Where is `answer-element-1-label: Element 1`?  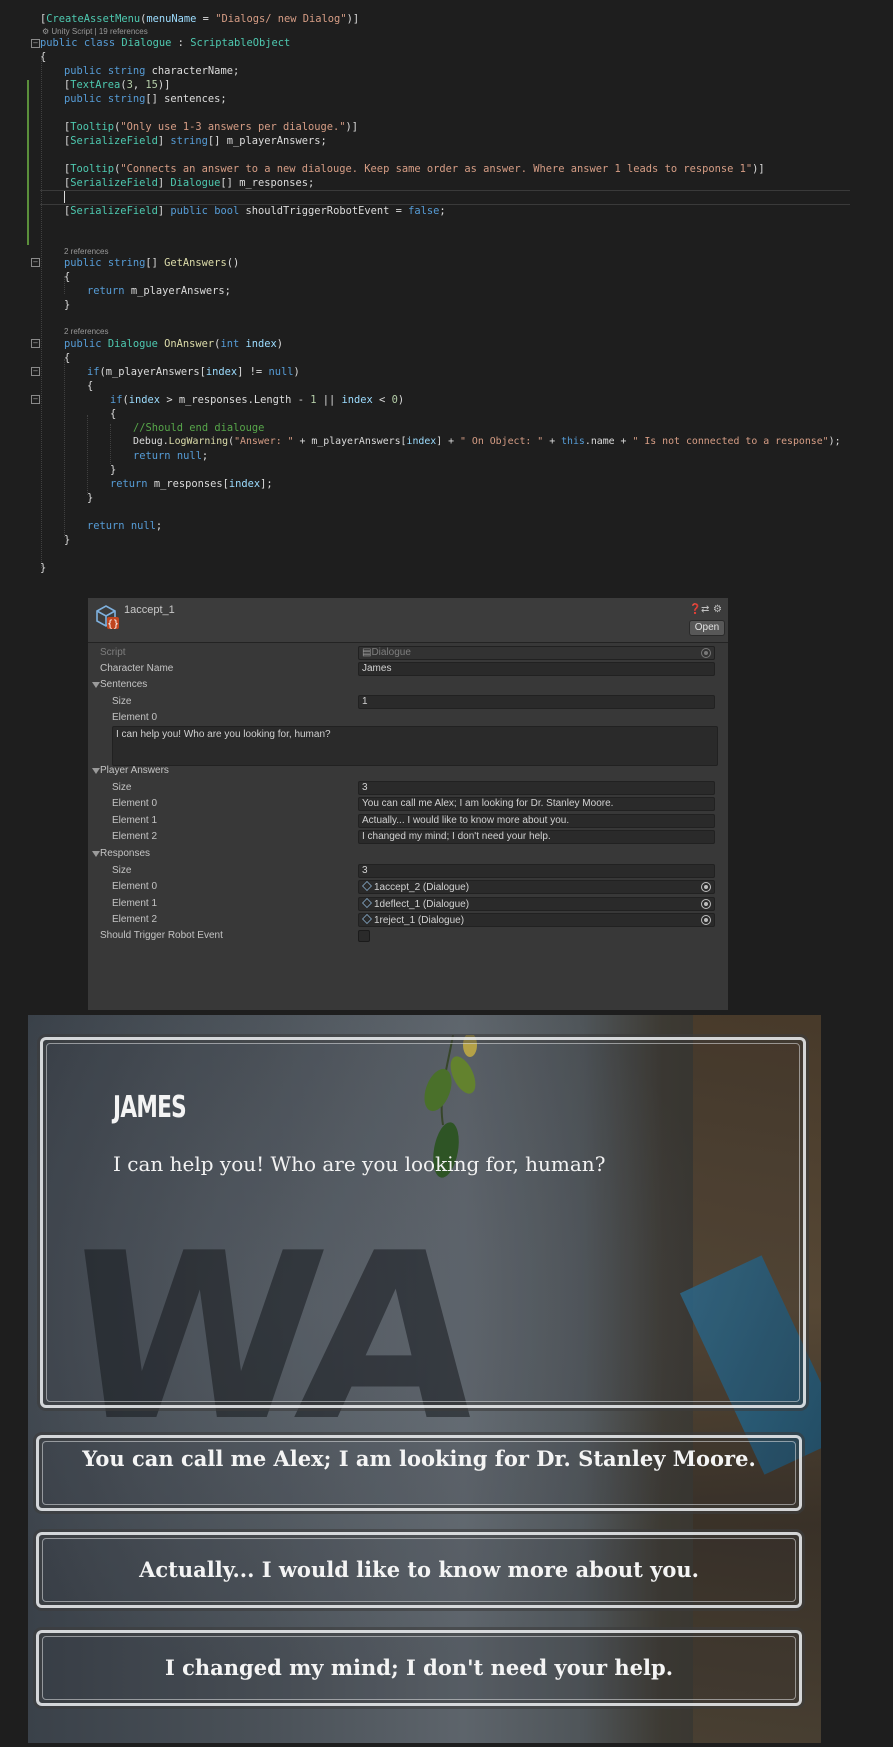
answer-element-1-label: Element 1 is located at coordinates (135, 820).